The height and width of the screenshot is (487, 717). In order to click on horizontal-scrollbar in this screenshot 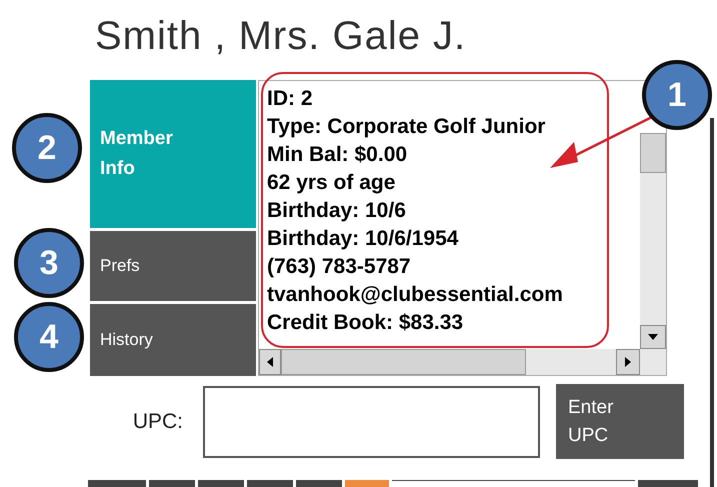, I will do `click(462, 362)`.